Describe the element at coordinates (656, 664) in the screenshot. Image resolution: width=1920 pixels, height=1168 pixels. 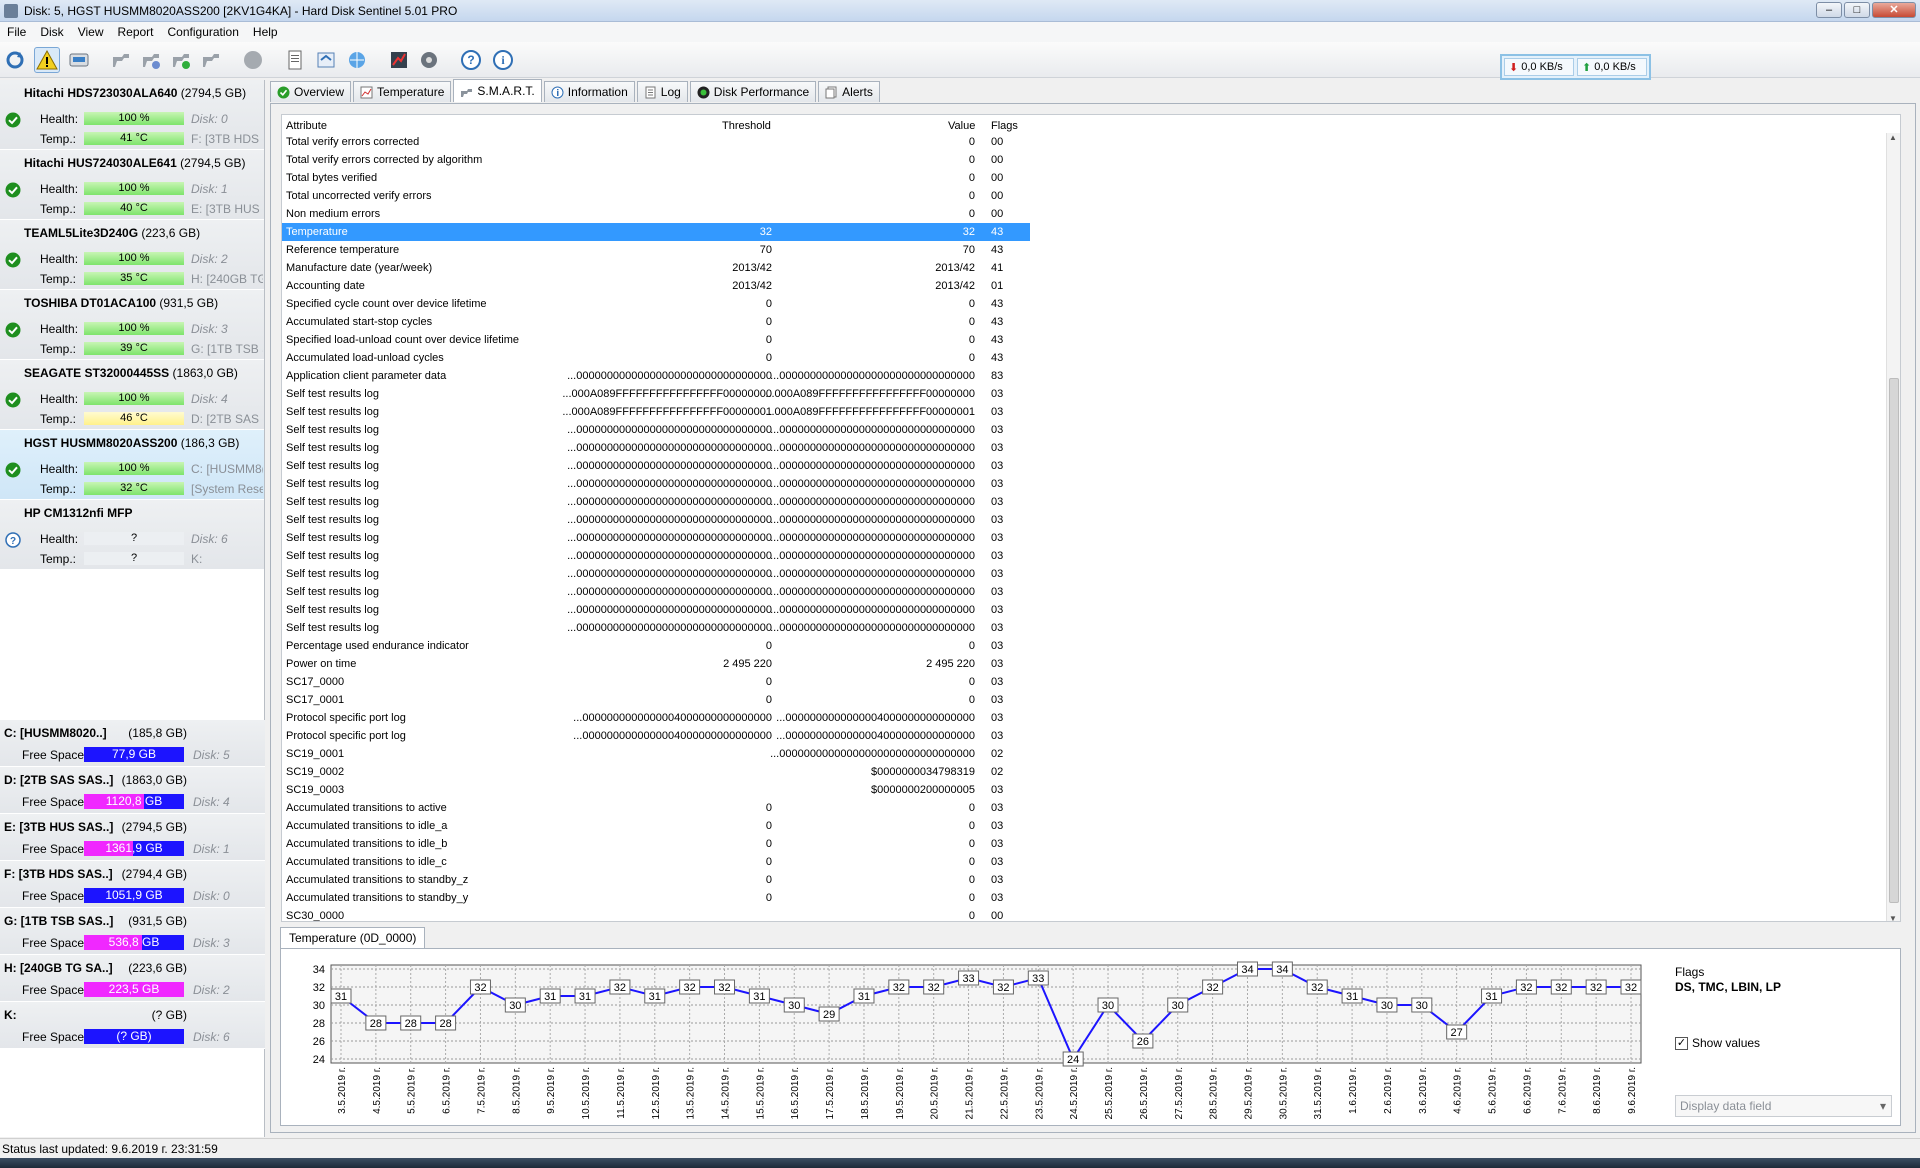
I see `table-row: Power on time 2 495 220 2 495 220 03` at that location.